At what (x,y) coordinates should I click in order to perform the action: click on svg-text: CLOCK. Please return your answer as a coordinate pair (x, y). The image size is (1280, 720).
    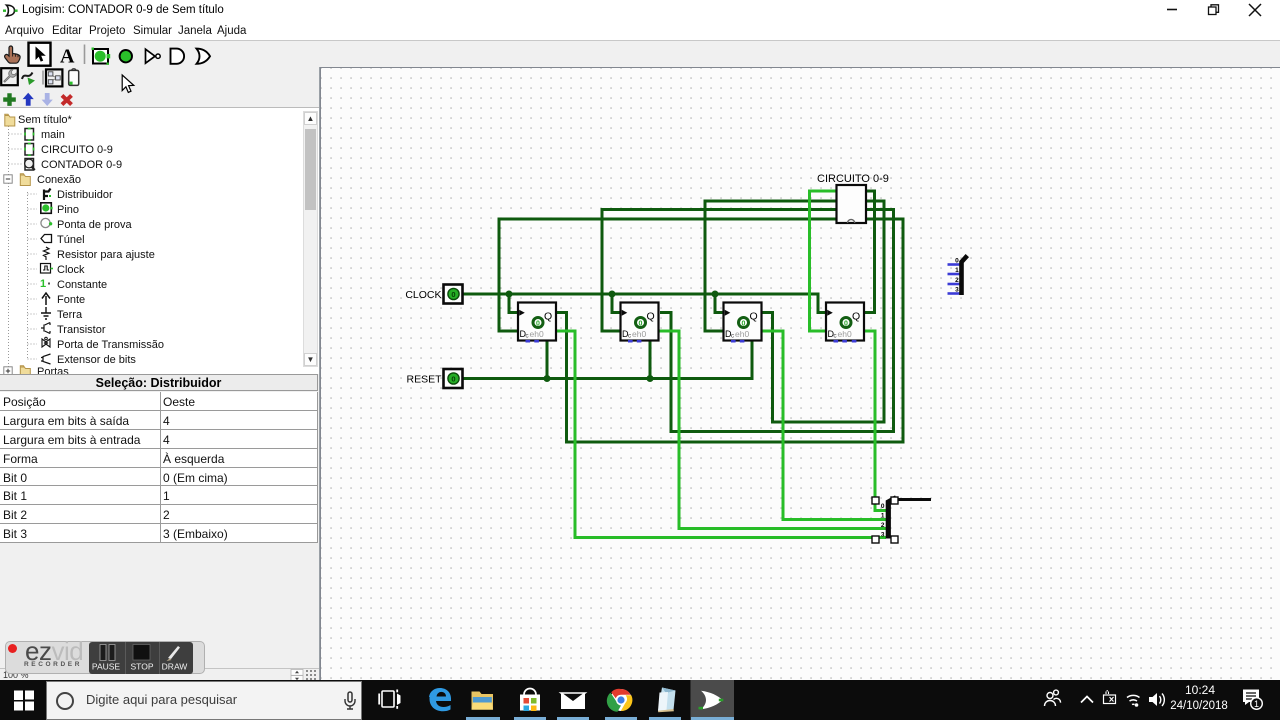
    Looking at the image, I should click on (423, 295).